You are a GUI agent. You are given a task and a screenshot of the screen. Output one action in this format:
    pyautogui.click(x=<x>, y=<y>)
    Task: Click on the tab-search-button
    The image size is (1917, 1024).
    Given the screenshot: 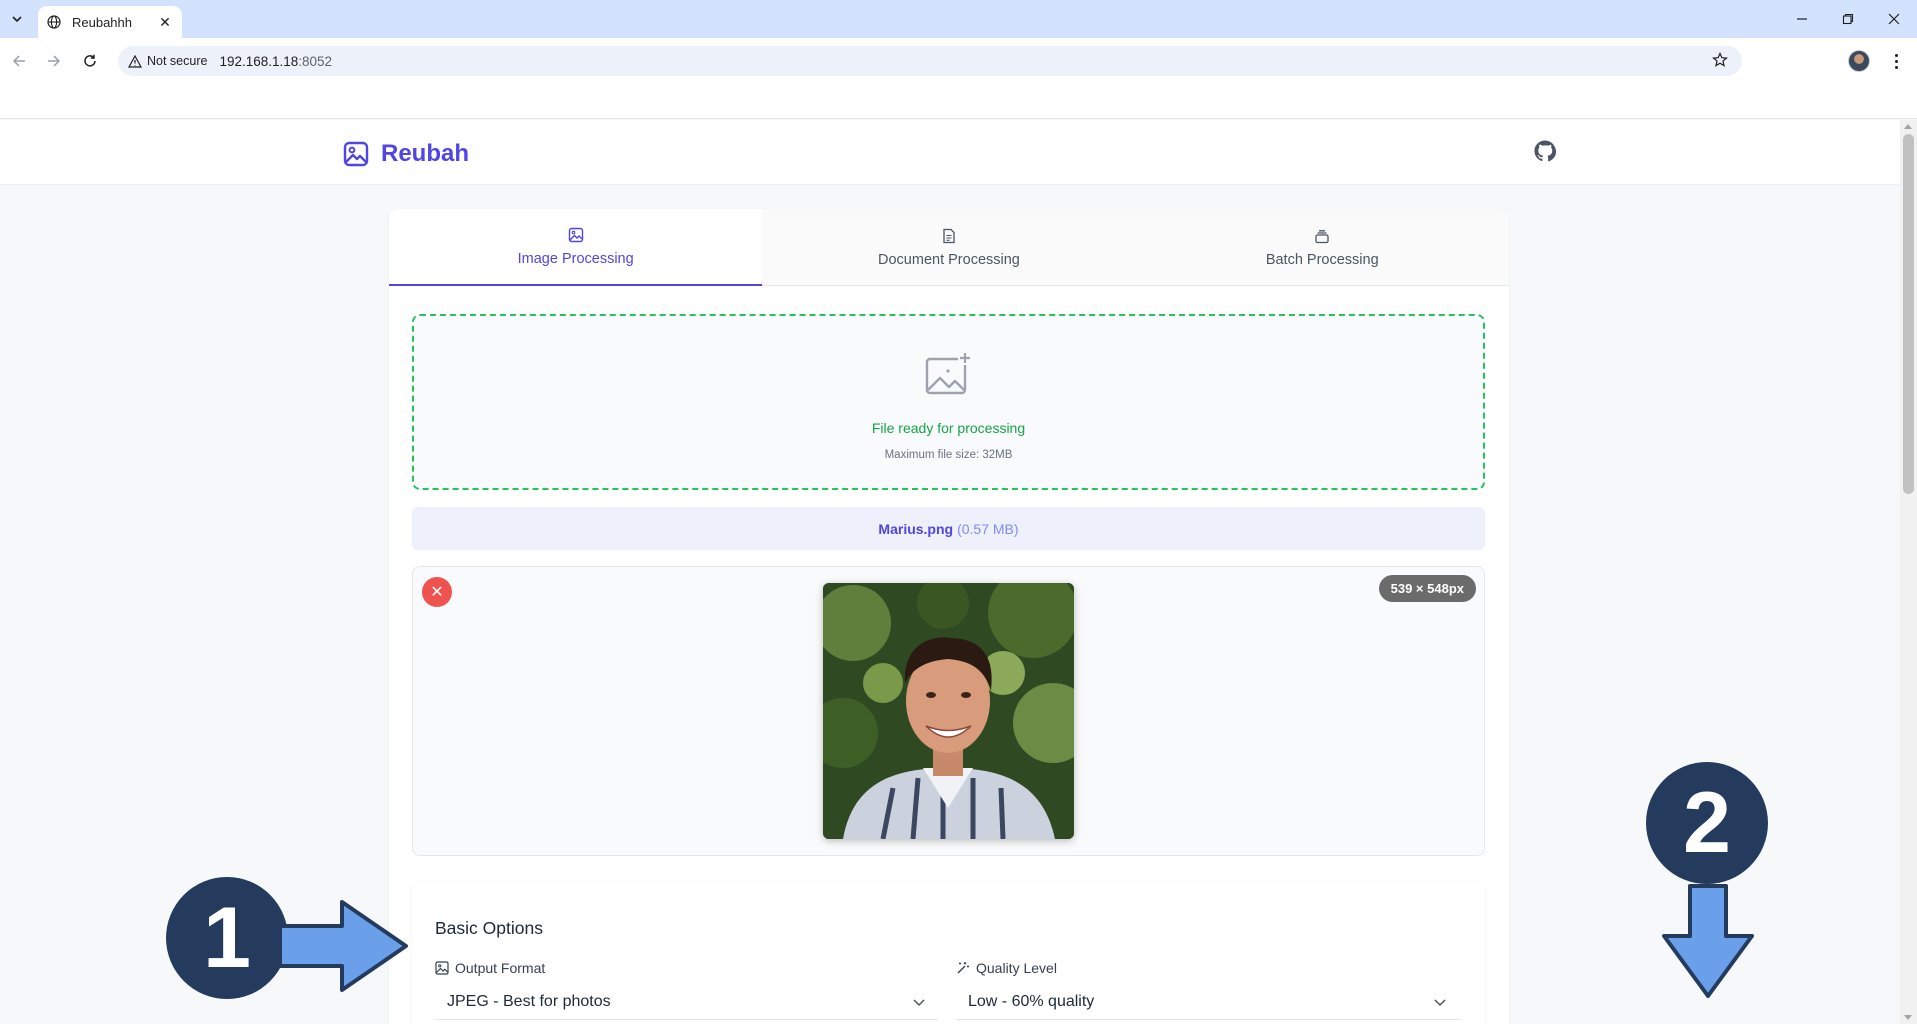 What is the action you would take?
    pyautogui.click(x=17, y=19)
    